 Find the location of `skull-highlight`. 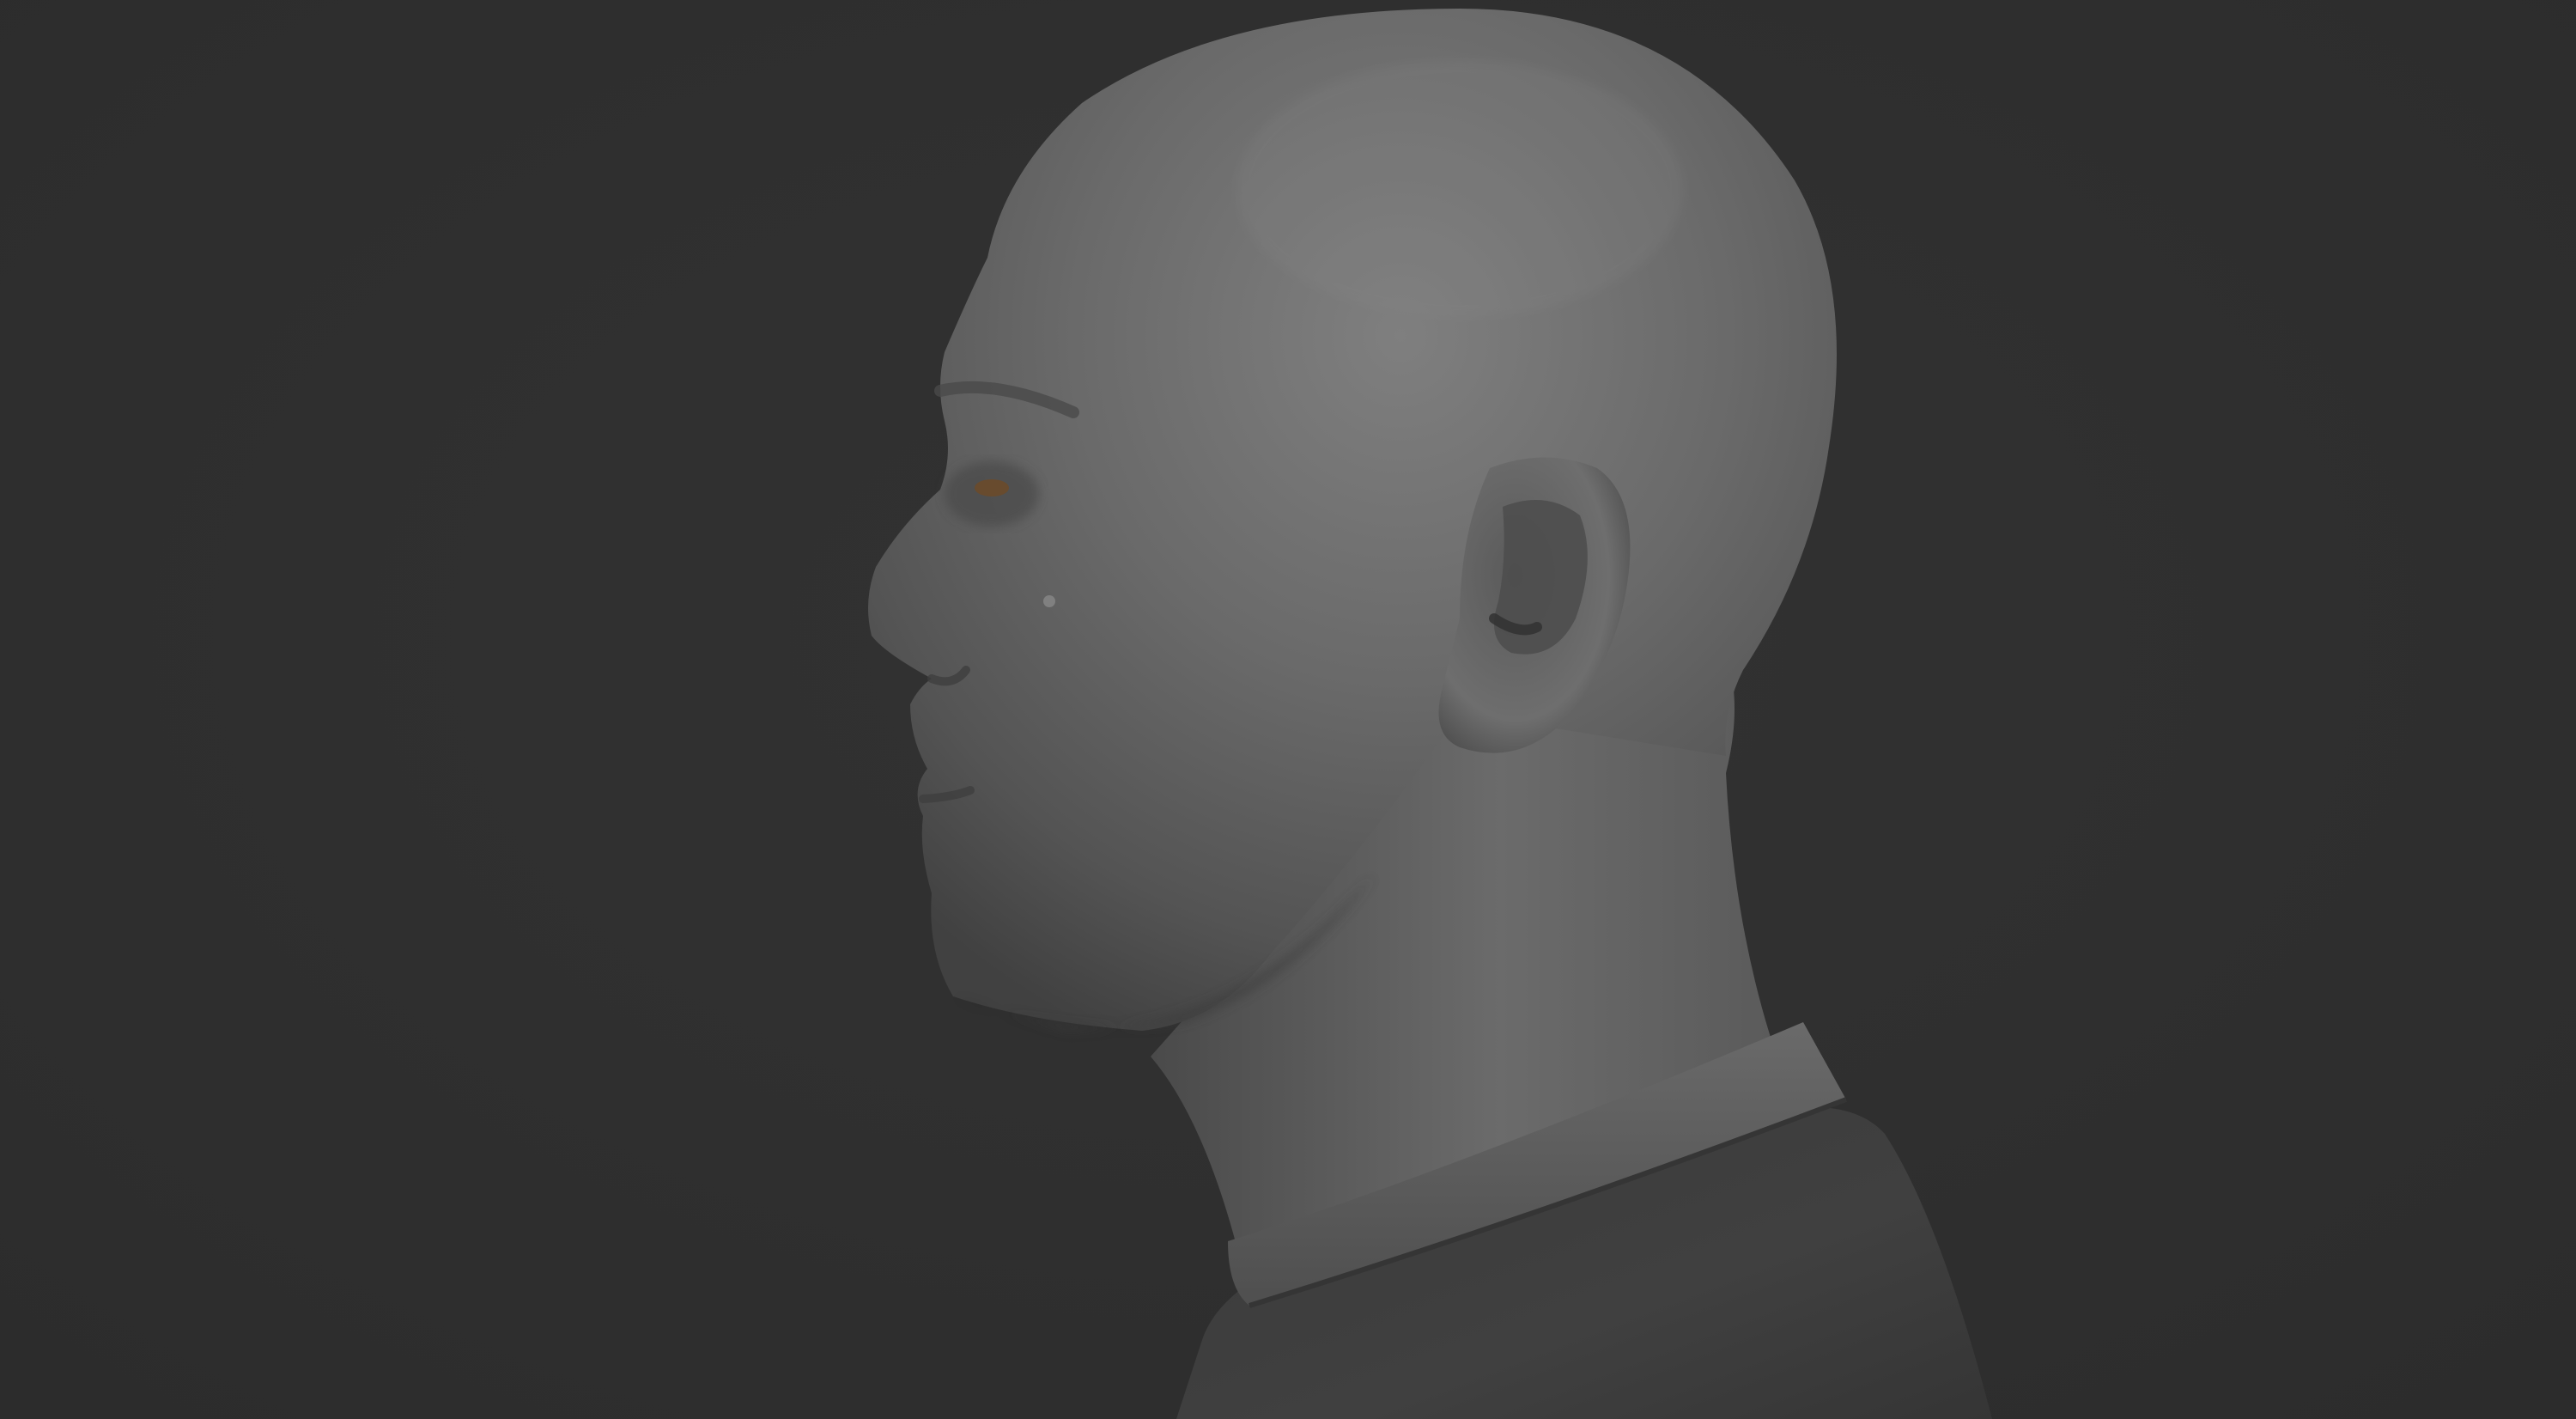

skull-highlight is located at coordinates (1459, 189).